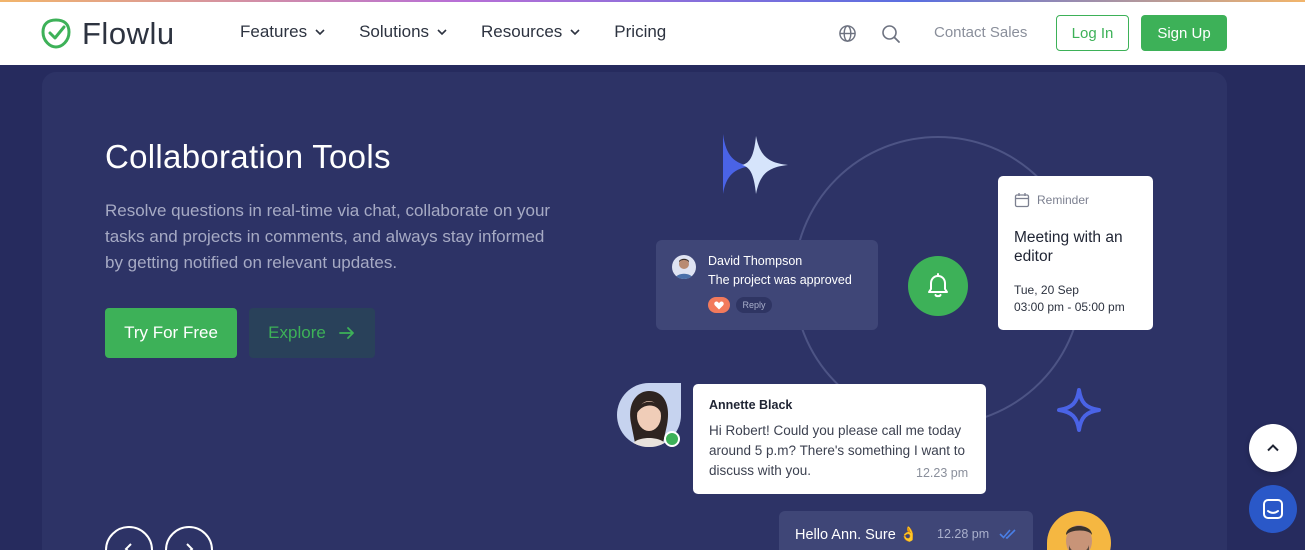 Image resolution: width=1305 pixels, height=550 pixels. I want to click on nav-solutions-label: Solutions, so click(394, 31).